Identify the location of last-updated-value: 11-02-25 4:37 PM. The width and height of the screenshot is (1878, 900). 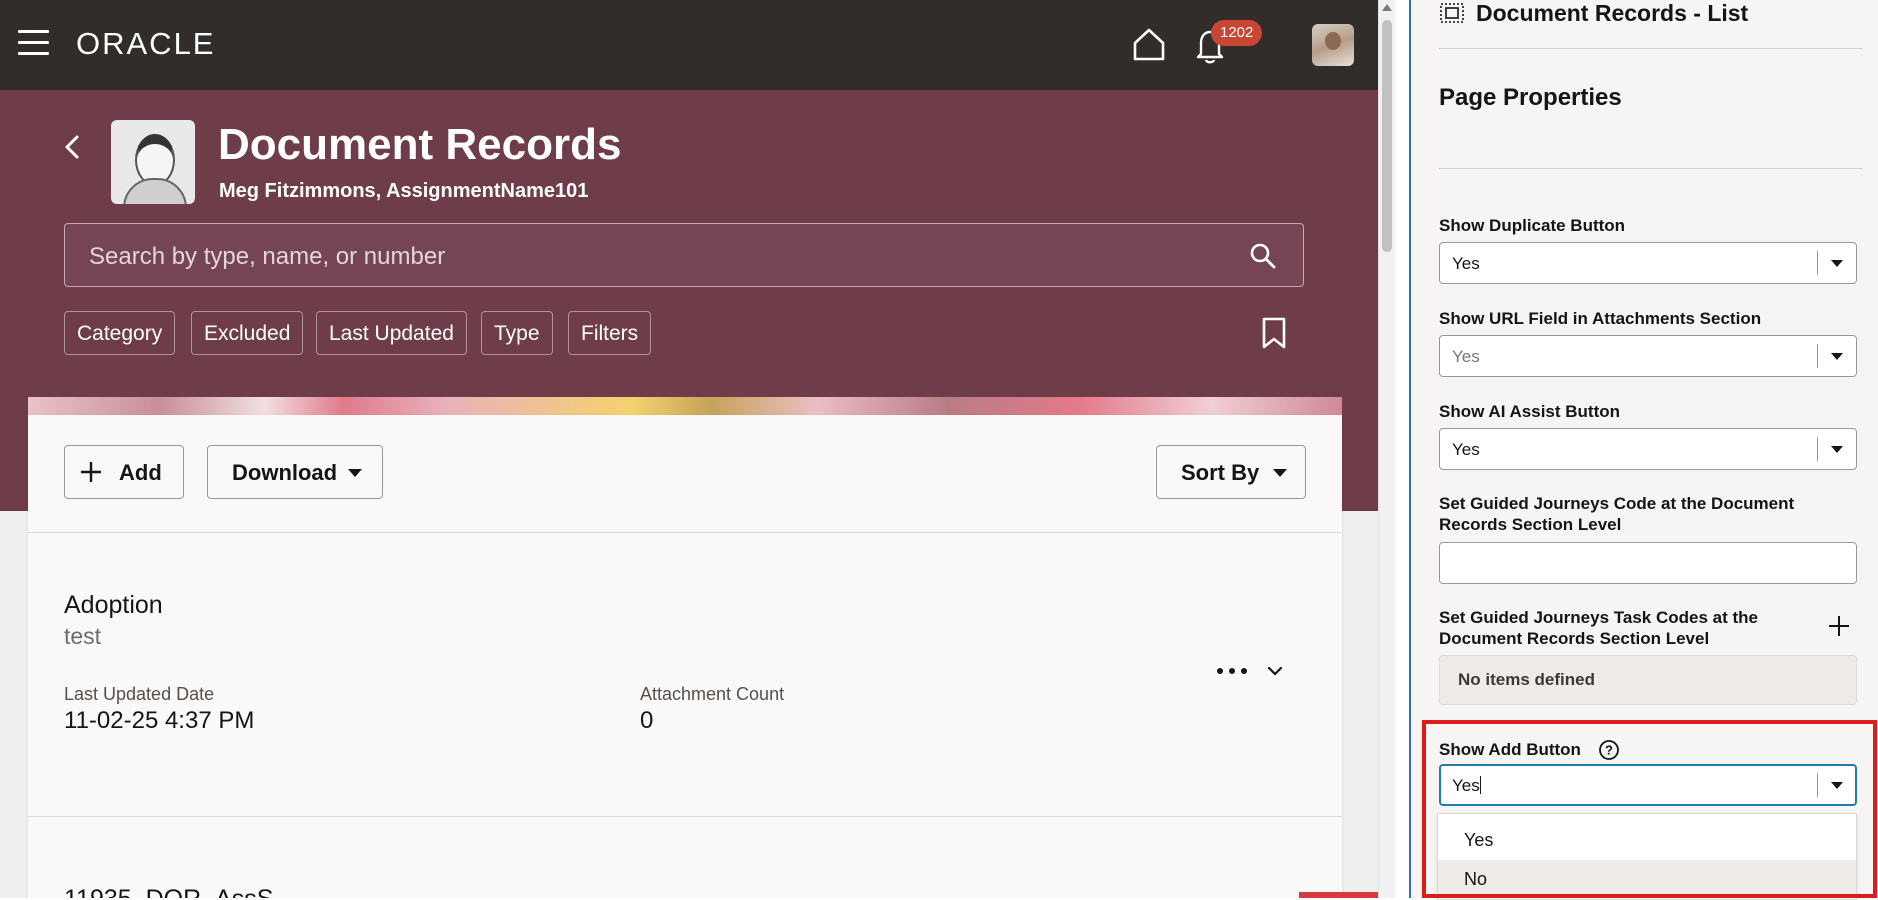
(159, 720).